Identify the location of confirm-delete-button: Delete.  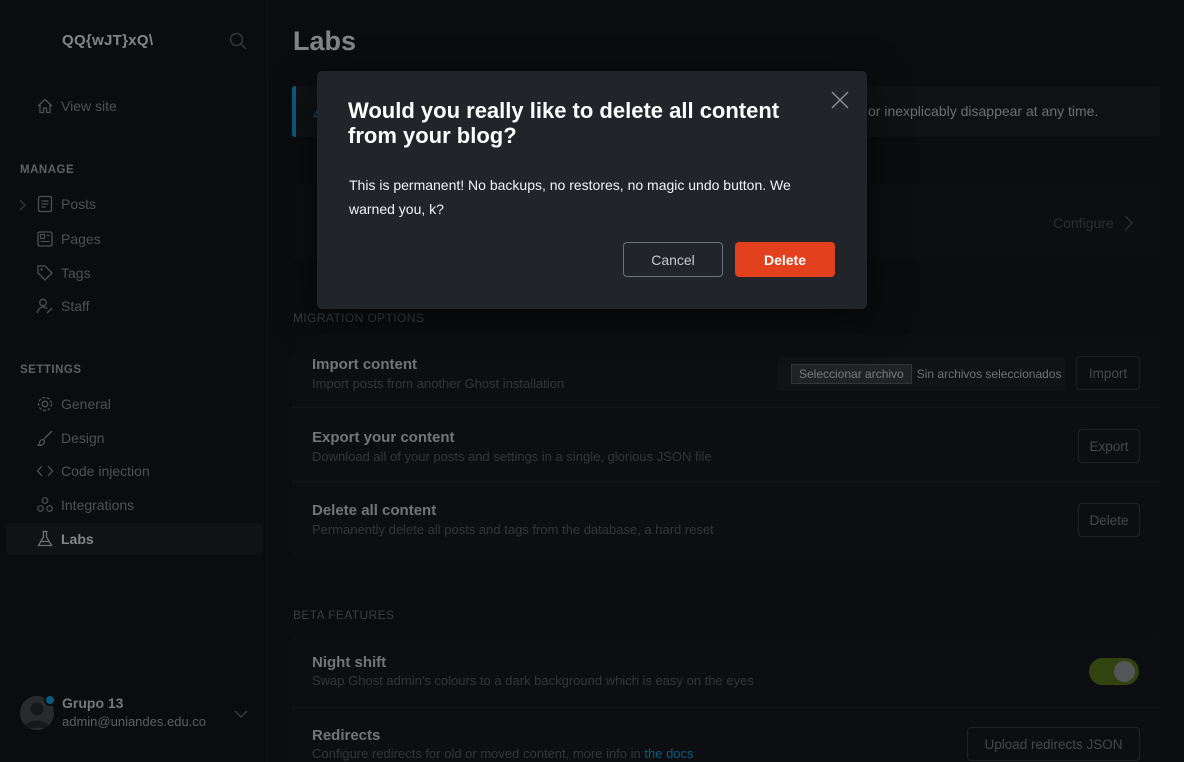
(785, 259).